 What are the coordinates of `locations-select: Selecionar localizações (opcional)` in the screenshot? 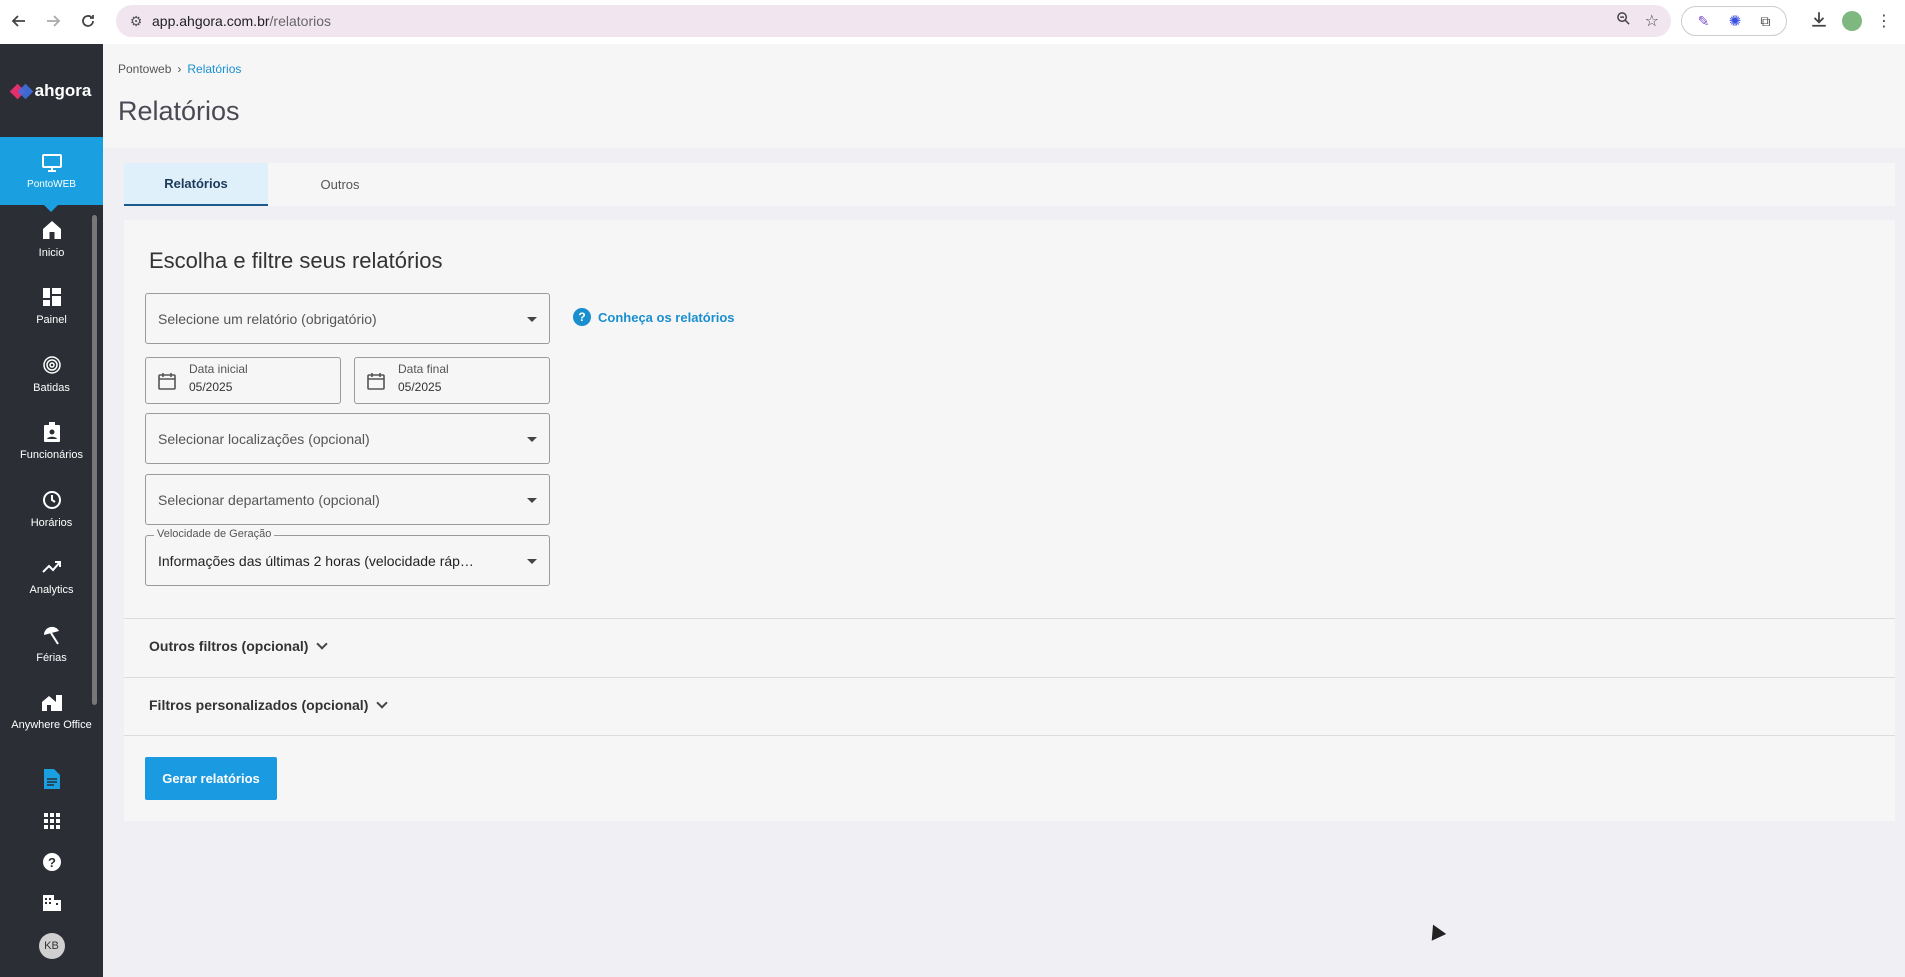 It's located at (347, 438).